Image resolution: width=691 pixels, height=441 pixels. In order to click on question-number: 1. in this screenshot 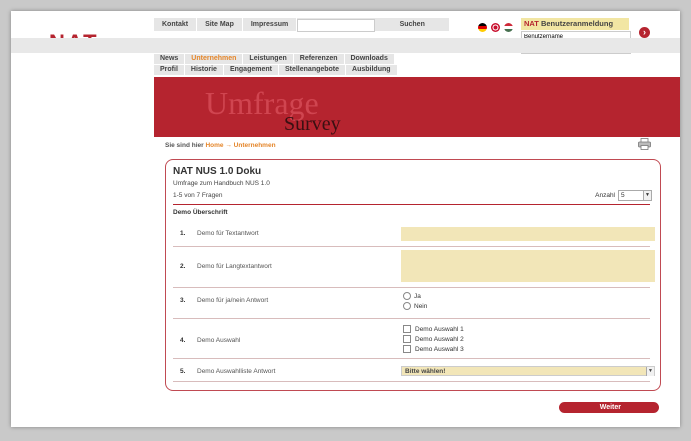, I will do `click(183, 233)`.